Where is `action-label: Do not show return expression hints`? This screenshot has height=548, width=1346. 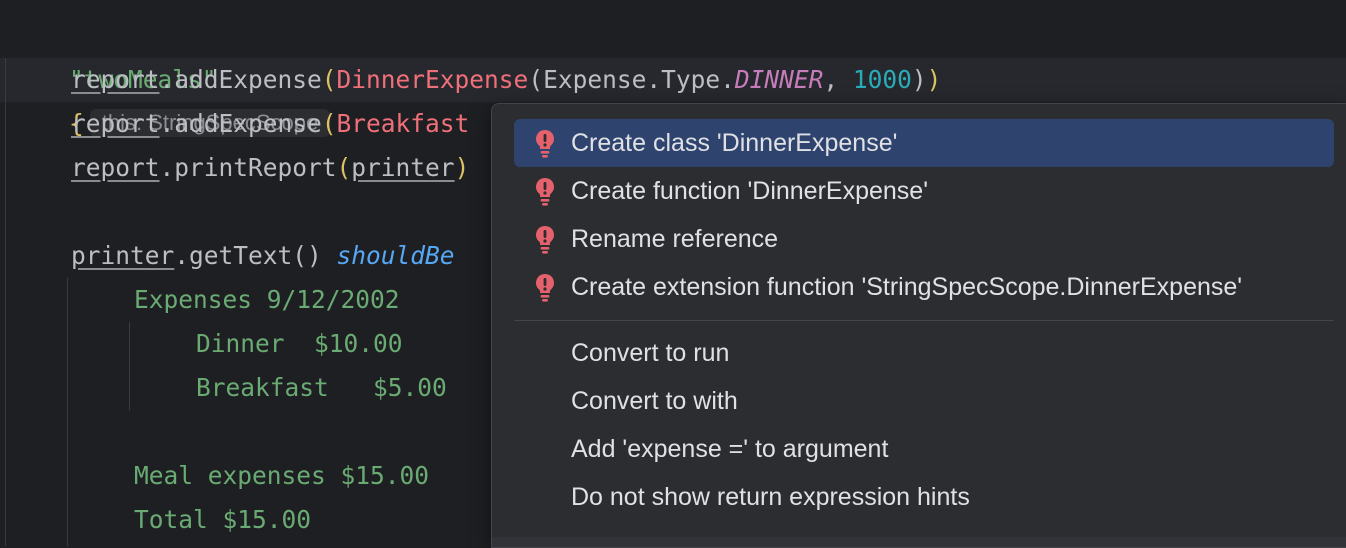
action-label: Do not show return expression hints is located at coordinates (770, 497).